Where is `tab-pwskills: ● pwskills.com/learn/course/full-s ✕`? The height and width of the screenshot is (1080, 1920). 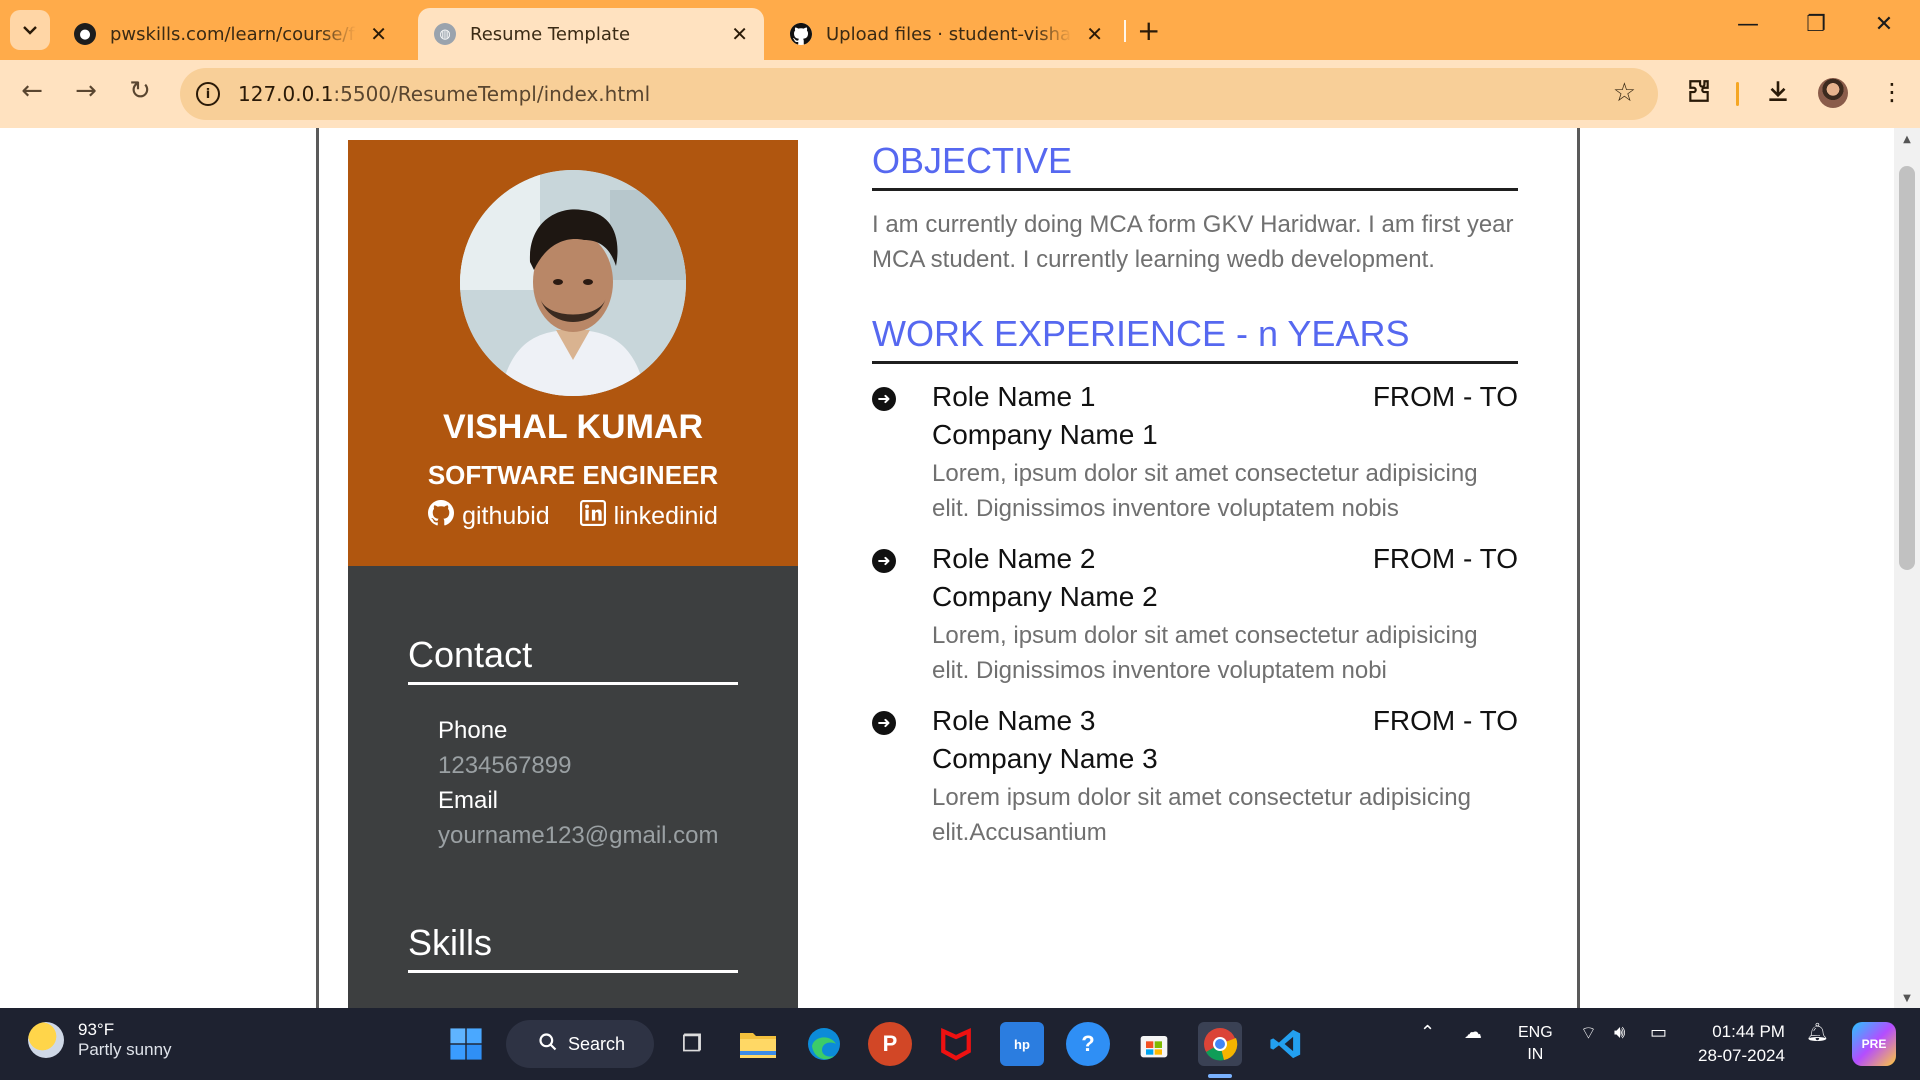
tab-pwskills: ● pwskills.com/learn/course/full-s ✕ is located at coordinates (230, 34).